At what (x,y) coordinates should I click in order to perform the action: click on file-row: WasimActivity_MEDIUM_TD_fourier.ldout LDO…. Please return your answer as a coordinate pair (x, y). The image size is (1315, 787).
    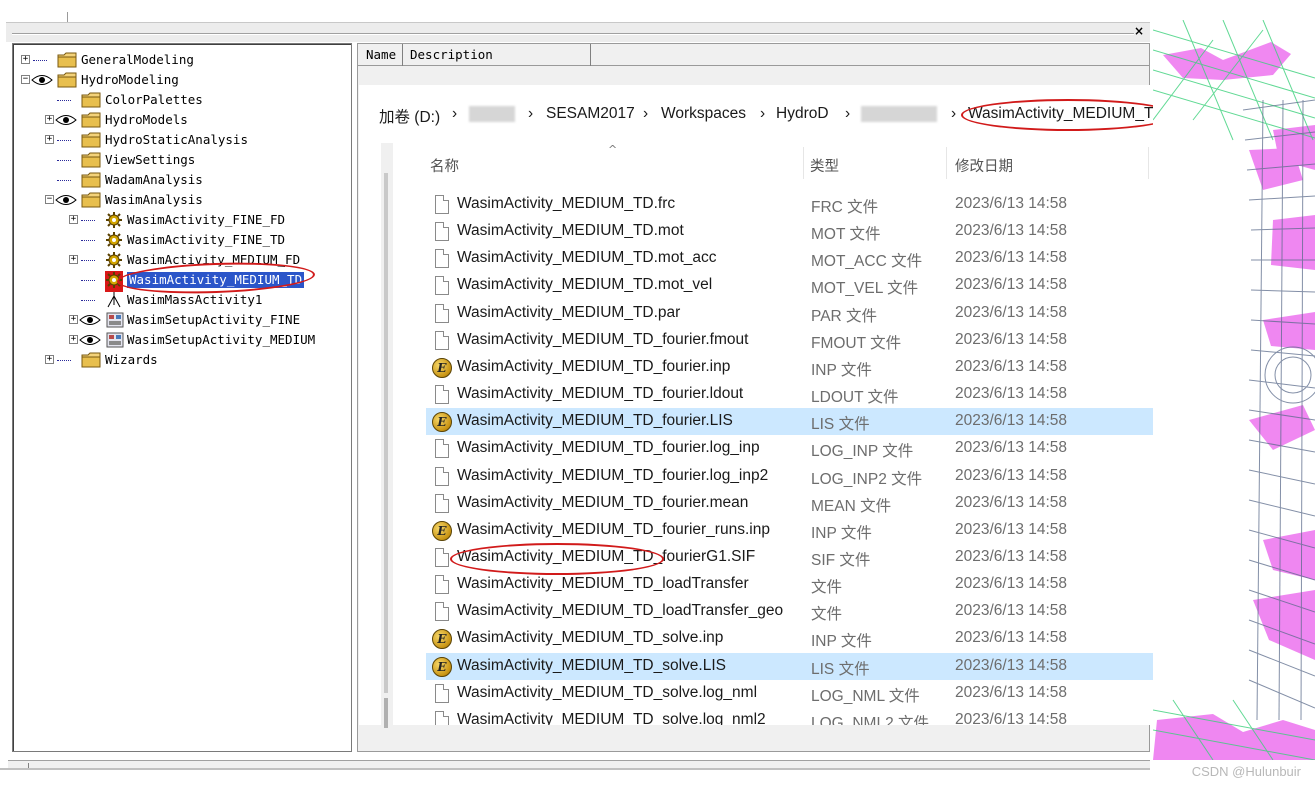
    Looking at the image, I should click on (835, 394).